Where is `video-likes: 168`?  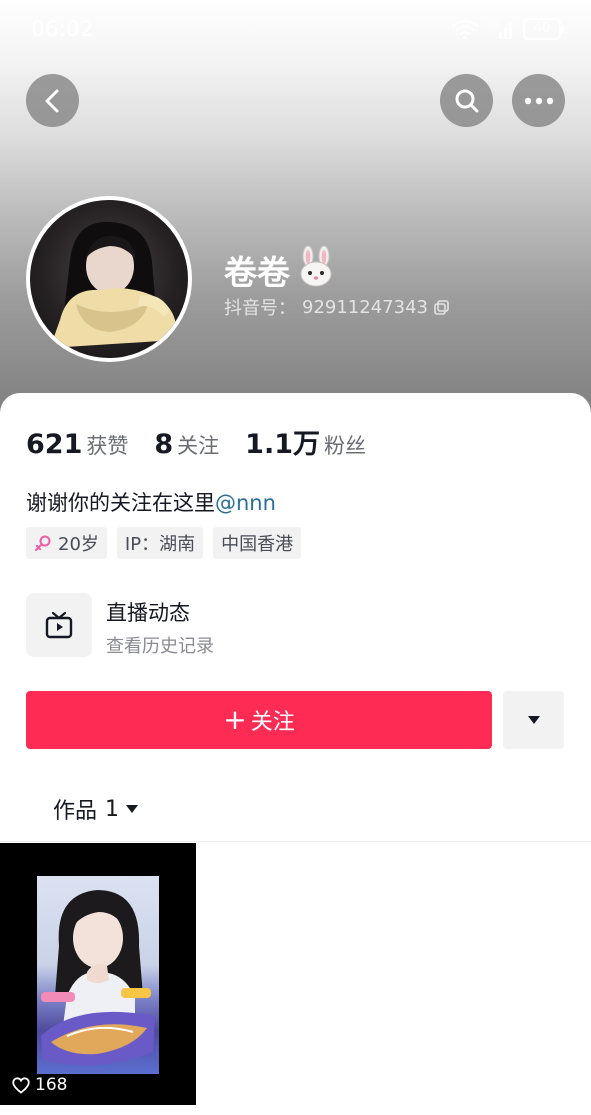
video-likes: 168 is located at coordinates (51, 1085).